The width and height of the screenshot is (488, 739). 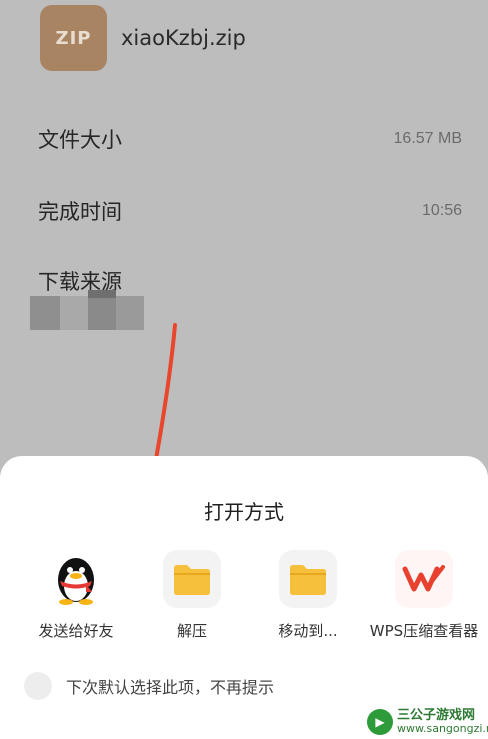 What do you see at coordinates (424, 579) in the screenshot?
I see `wps-icon` at bounding box center [424, 579].